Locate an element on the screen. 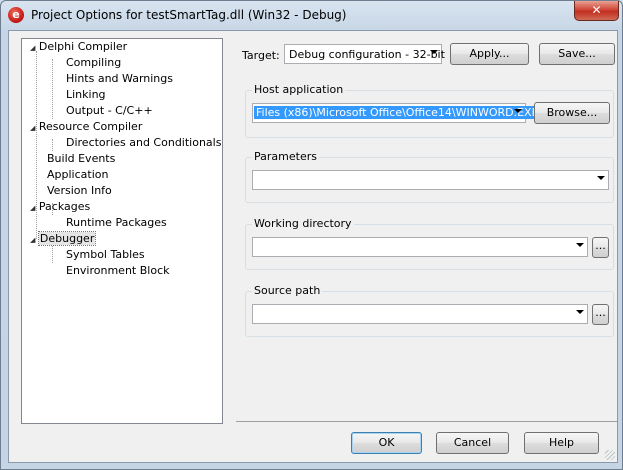  tree-item-compiling: Compiling is located at coordinates (93, 63).